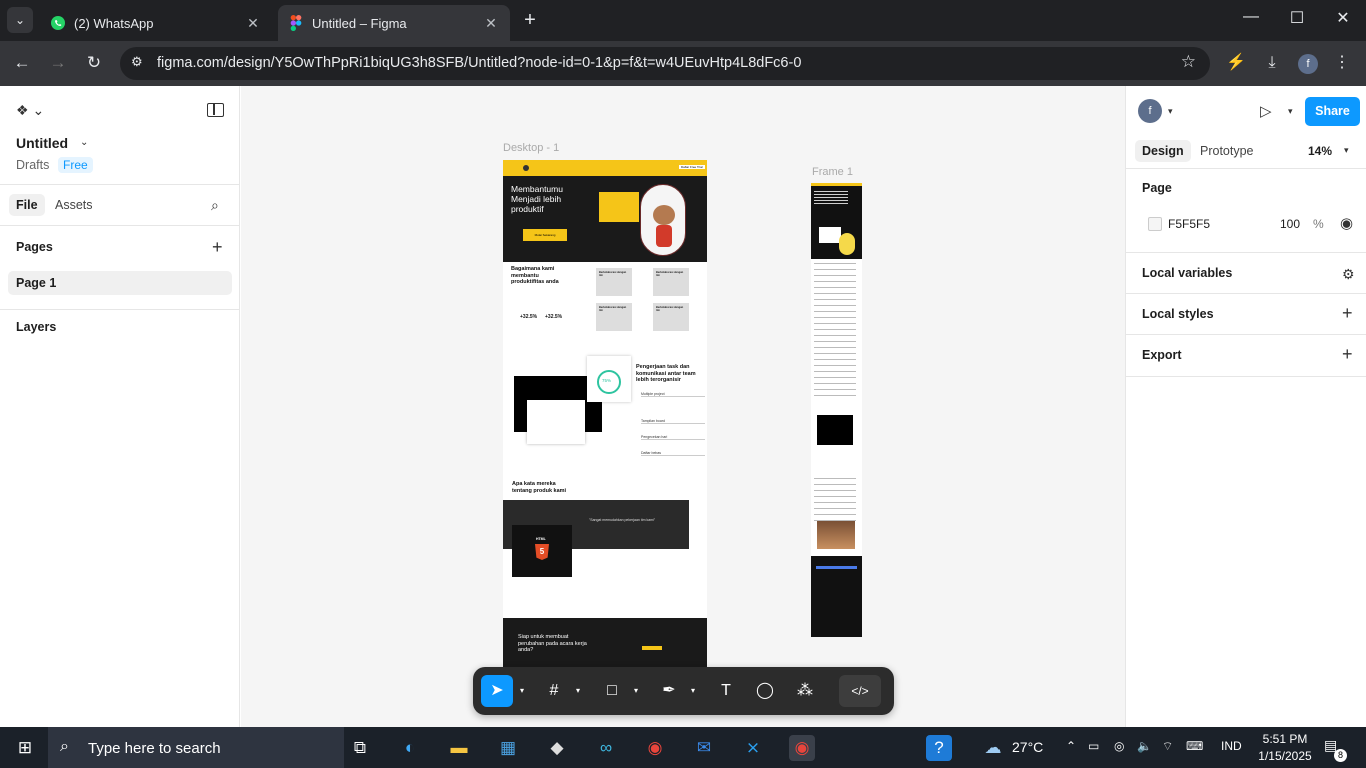 Image resolution: width=1366 pixels, height=768 pixels. I want to click on rectangle-tool-icon: □, so click(612, 691).